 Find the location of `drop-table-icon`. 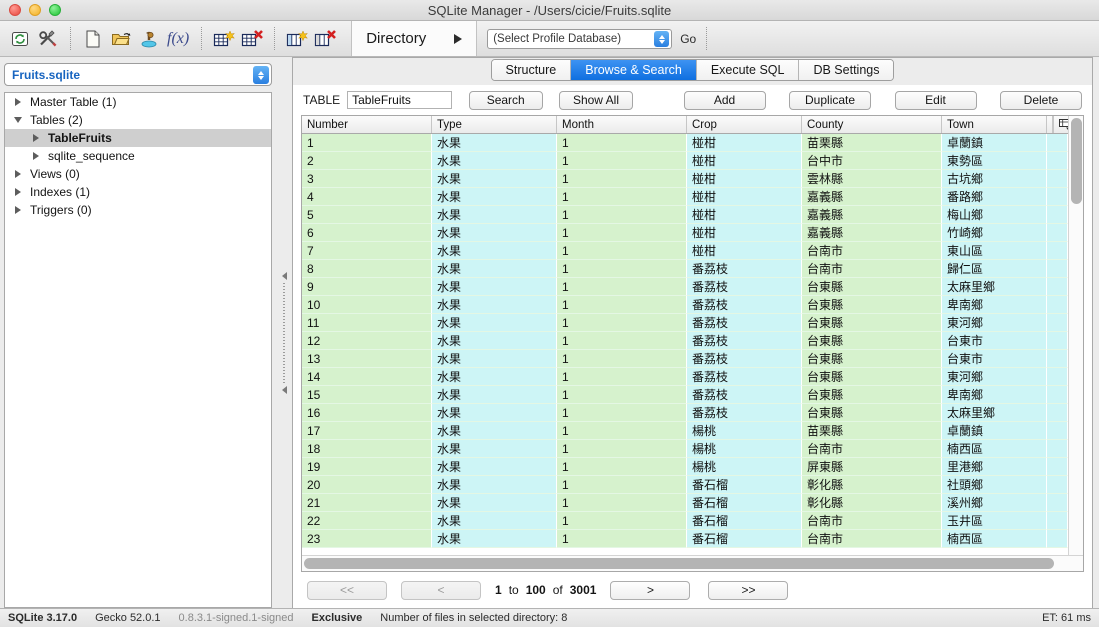

drop-table-icon is located at coordinates (252, 39).